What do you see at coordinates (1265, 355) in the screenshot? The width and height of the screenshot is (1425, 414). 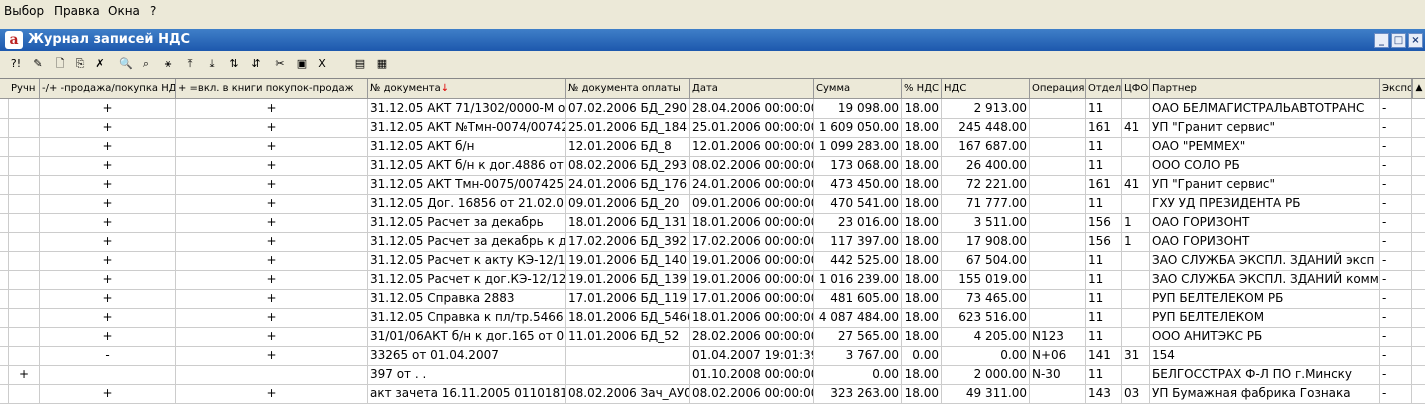 I see `cell-partner: 154` at bounding box center [1265, 355].